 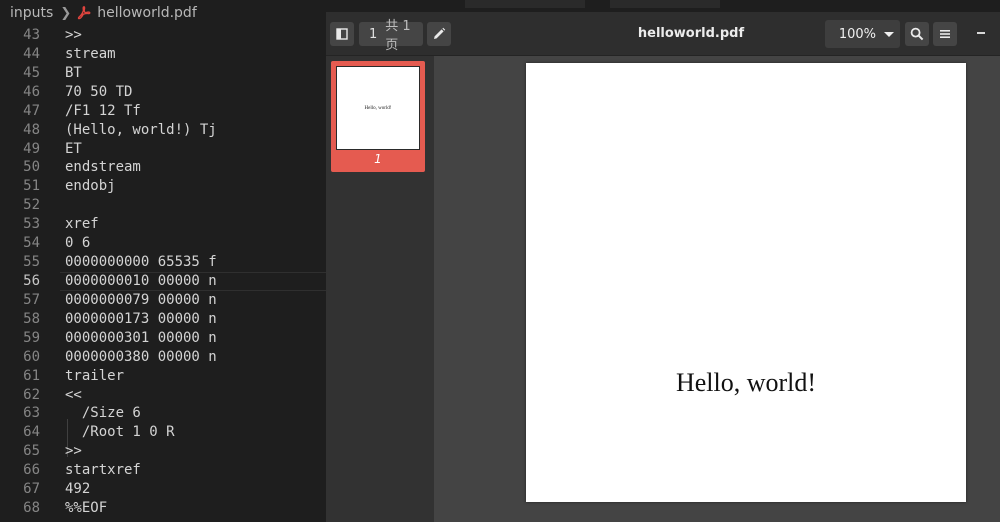 I want to click on line-text: stream, so click(x=90, y=53).